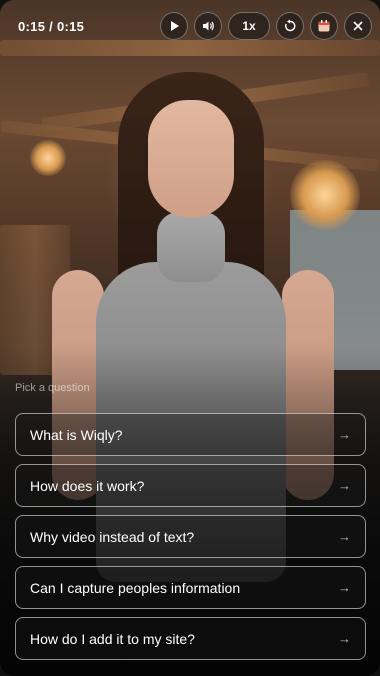 The image size is (380, 676). Describe the element at coordinates (112, 638) in the screenshot. I see `question-label: How do I add it to my site?` at that location.